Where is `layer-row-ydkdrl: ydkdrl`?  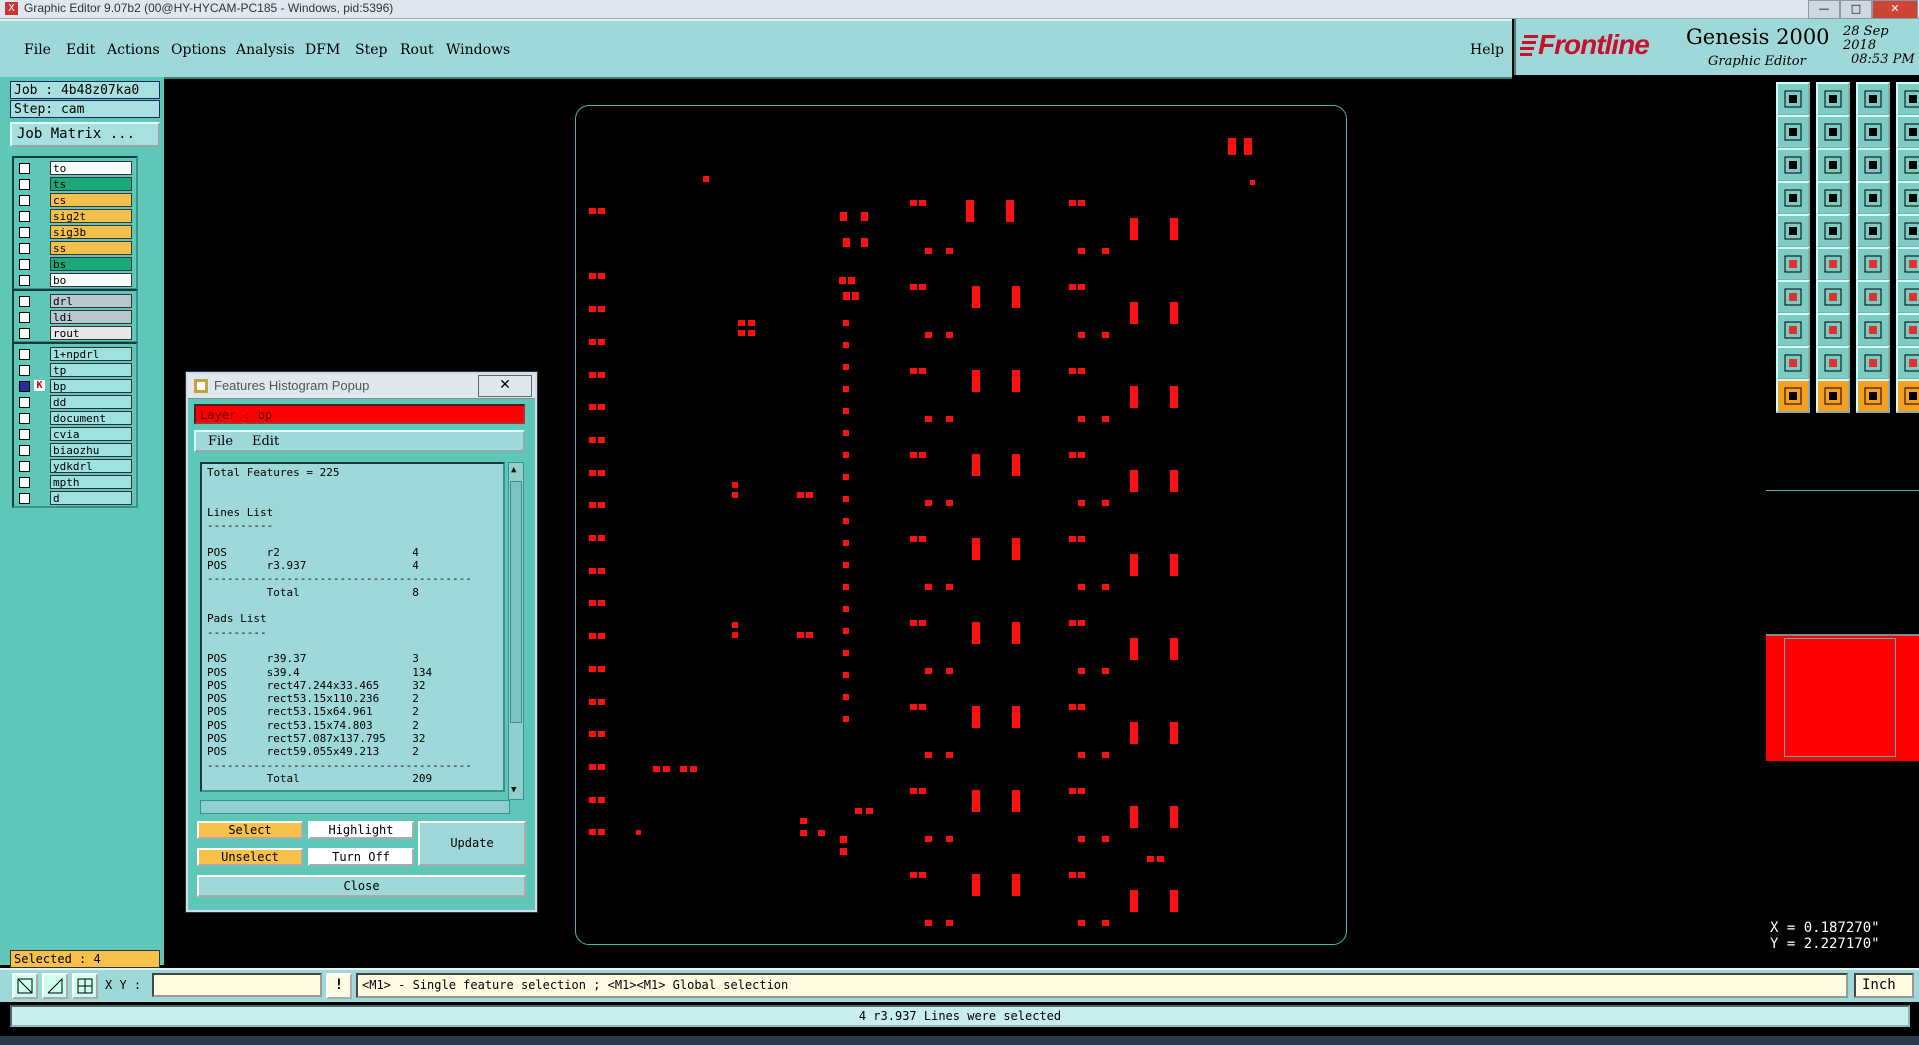
layer-row-ydkdrl: ydkdrl is located at coordinates (75, 466).